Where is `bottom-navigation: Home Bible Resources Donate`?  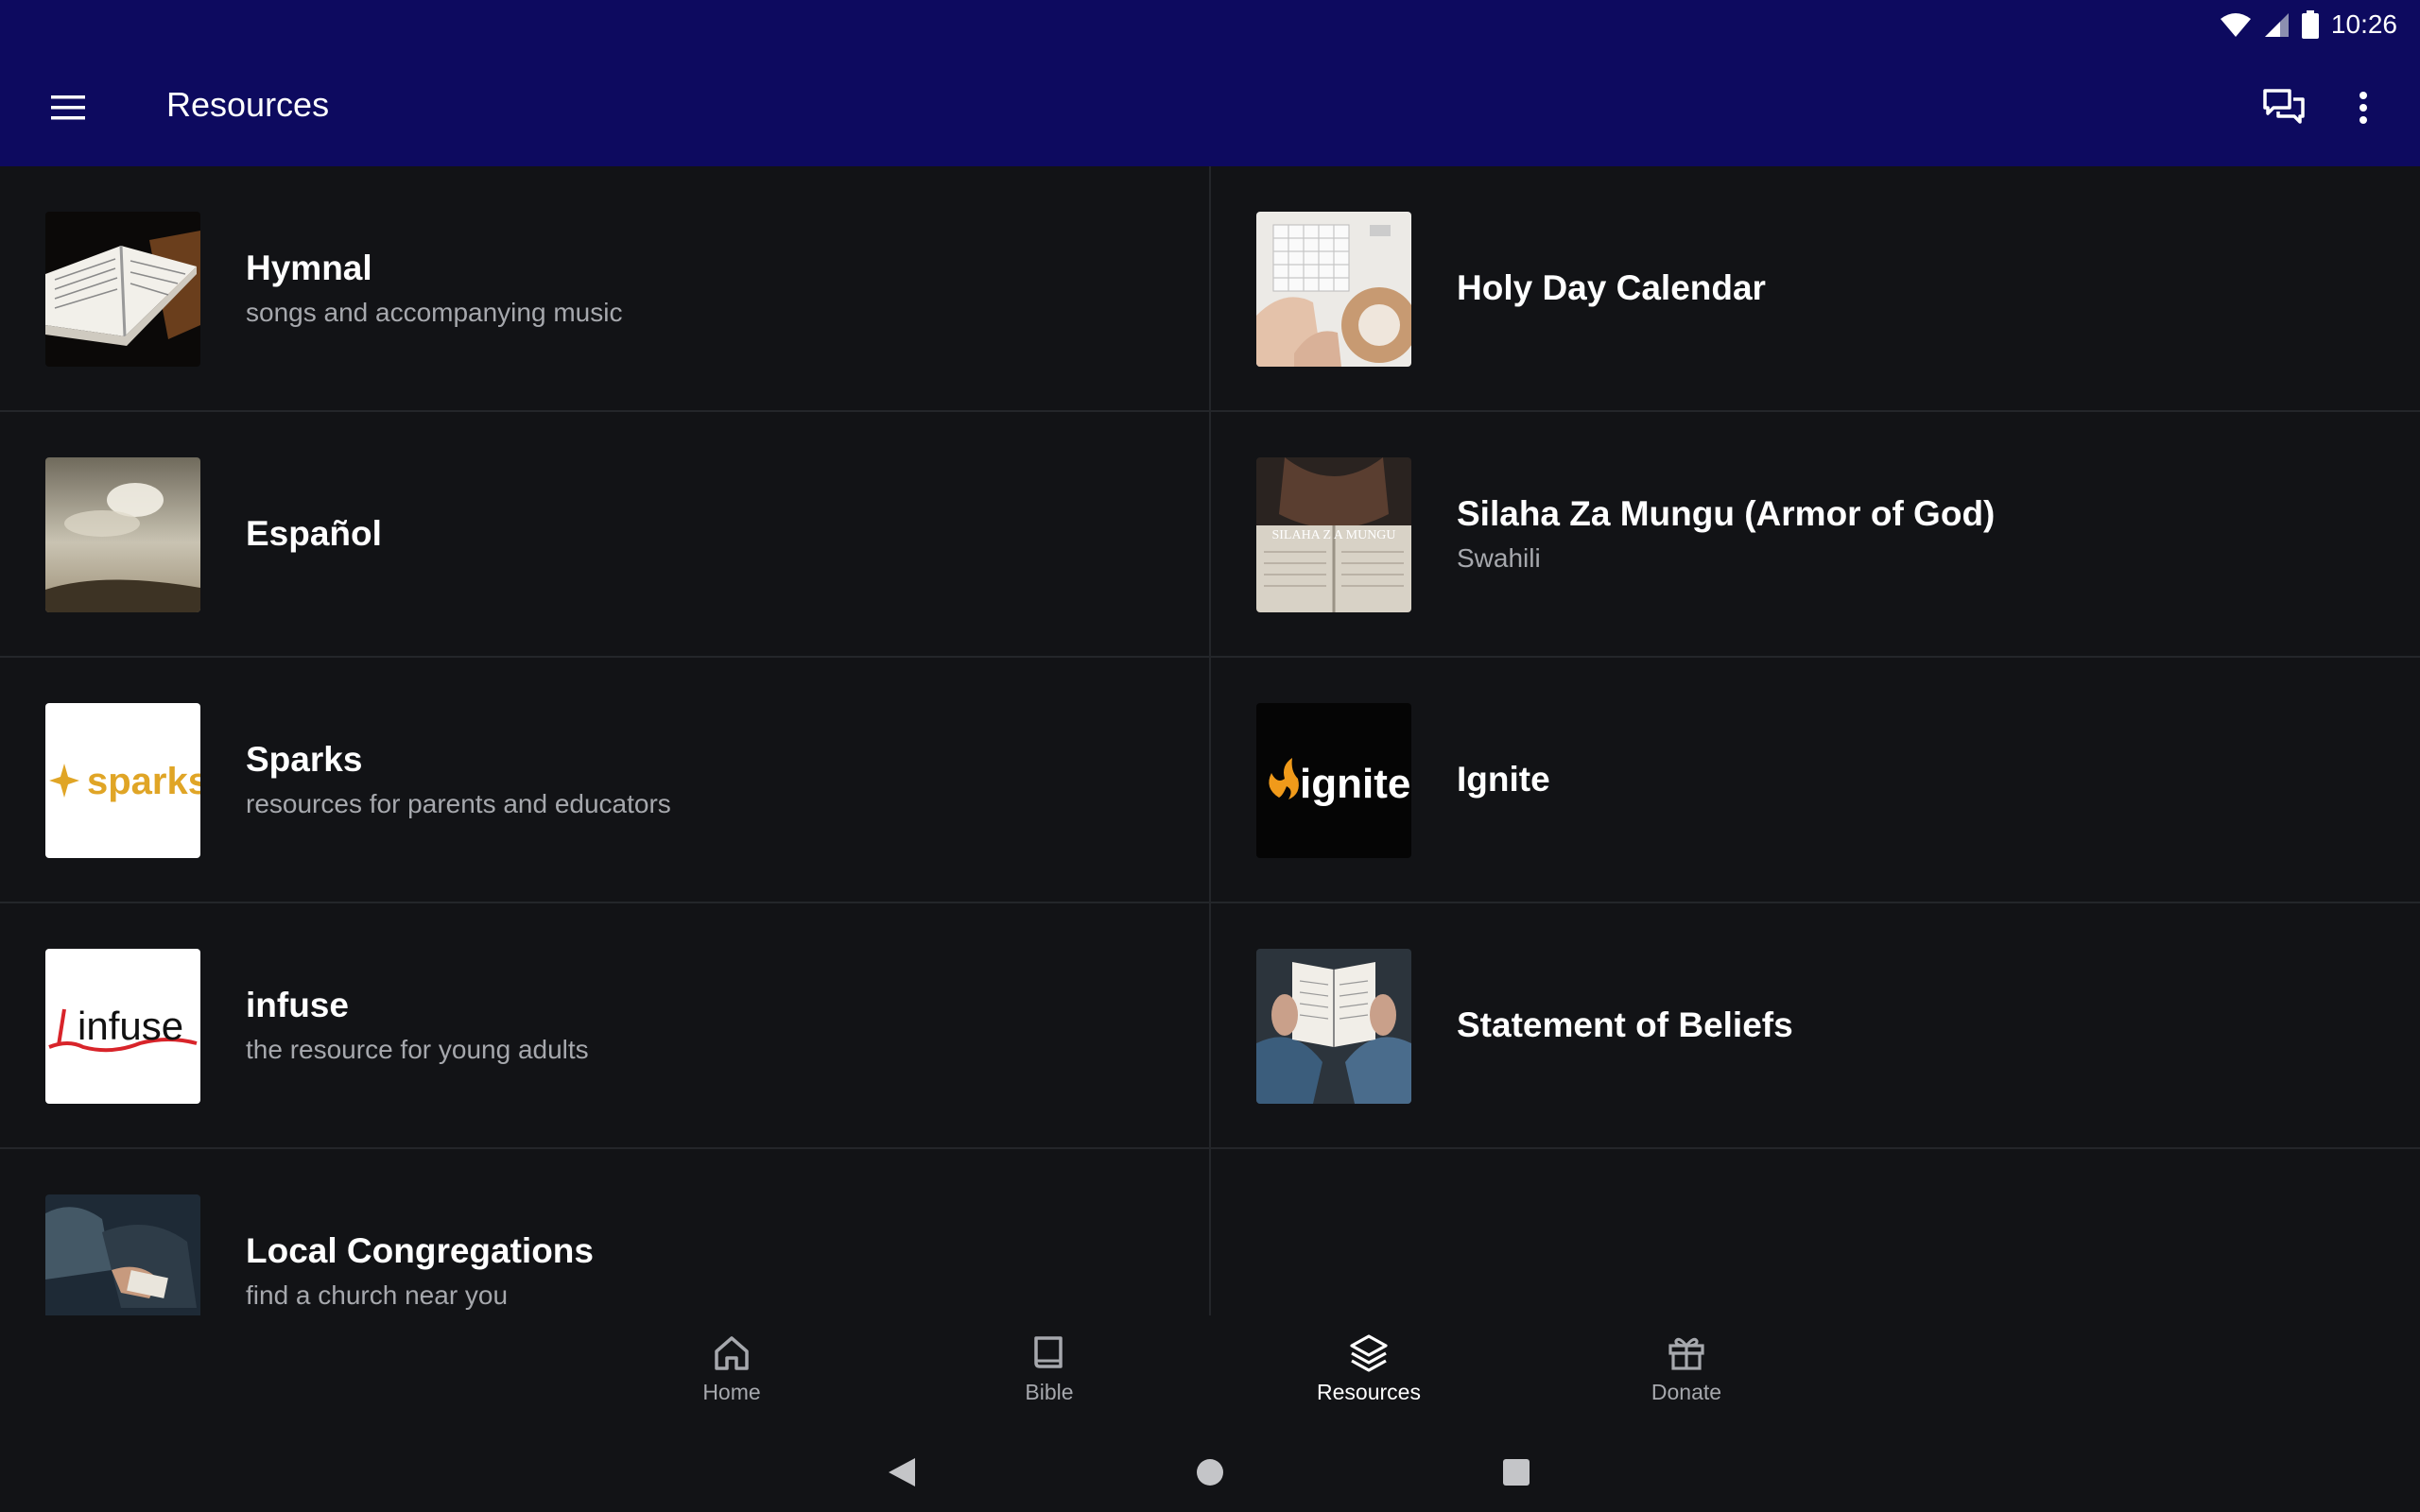 bottom-navigation: Home Bible Resources Donate is located at coordinates (1210, 1372).